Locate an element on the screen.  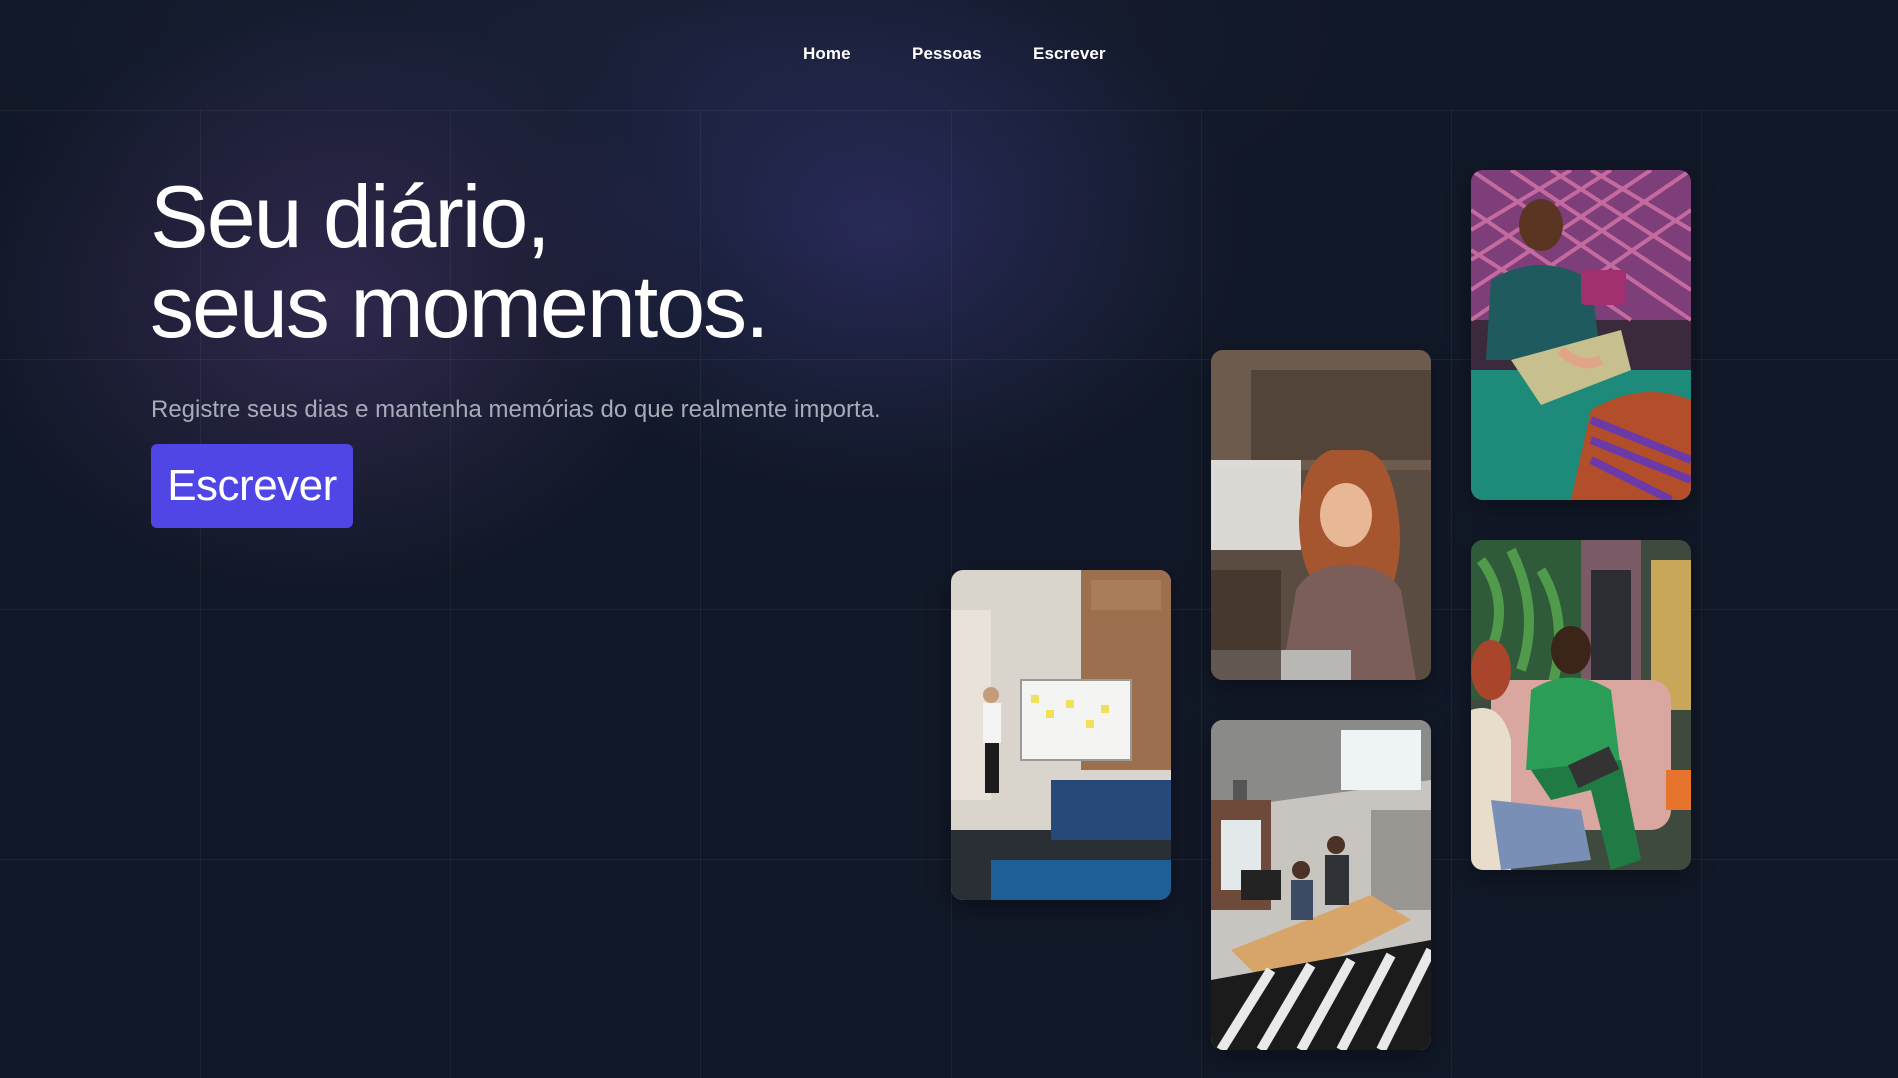
photo-woman-laptop-image is located at coordinates (1321, 515).